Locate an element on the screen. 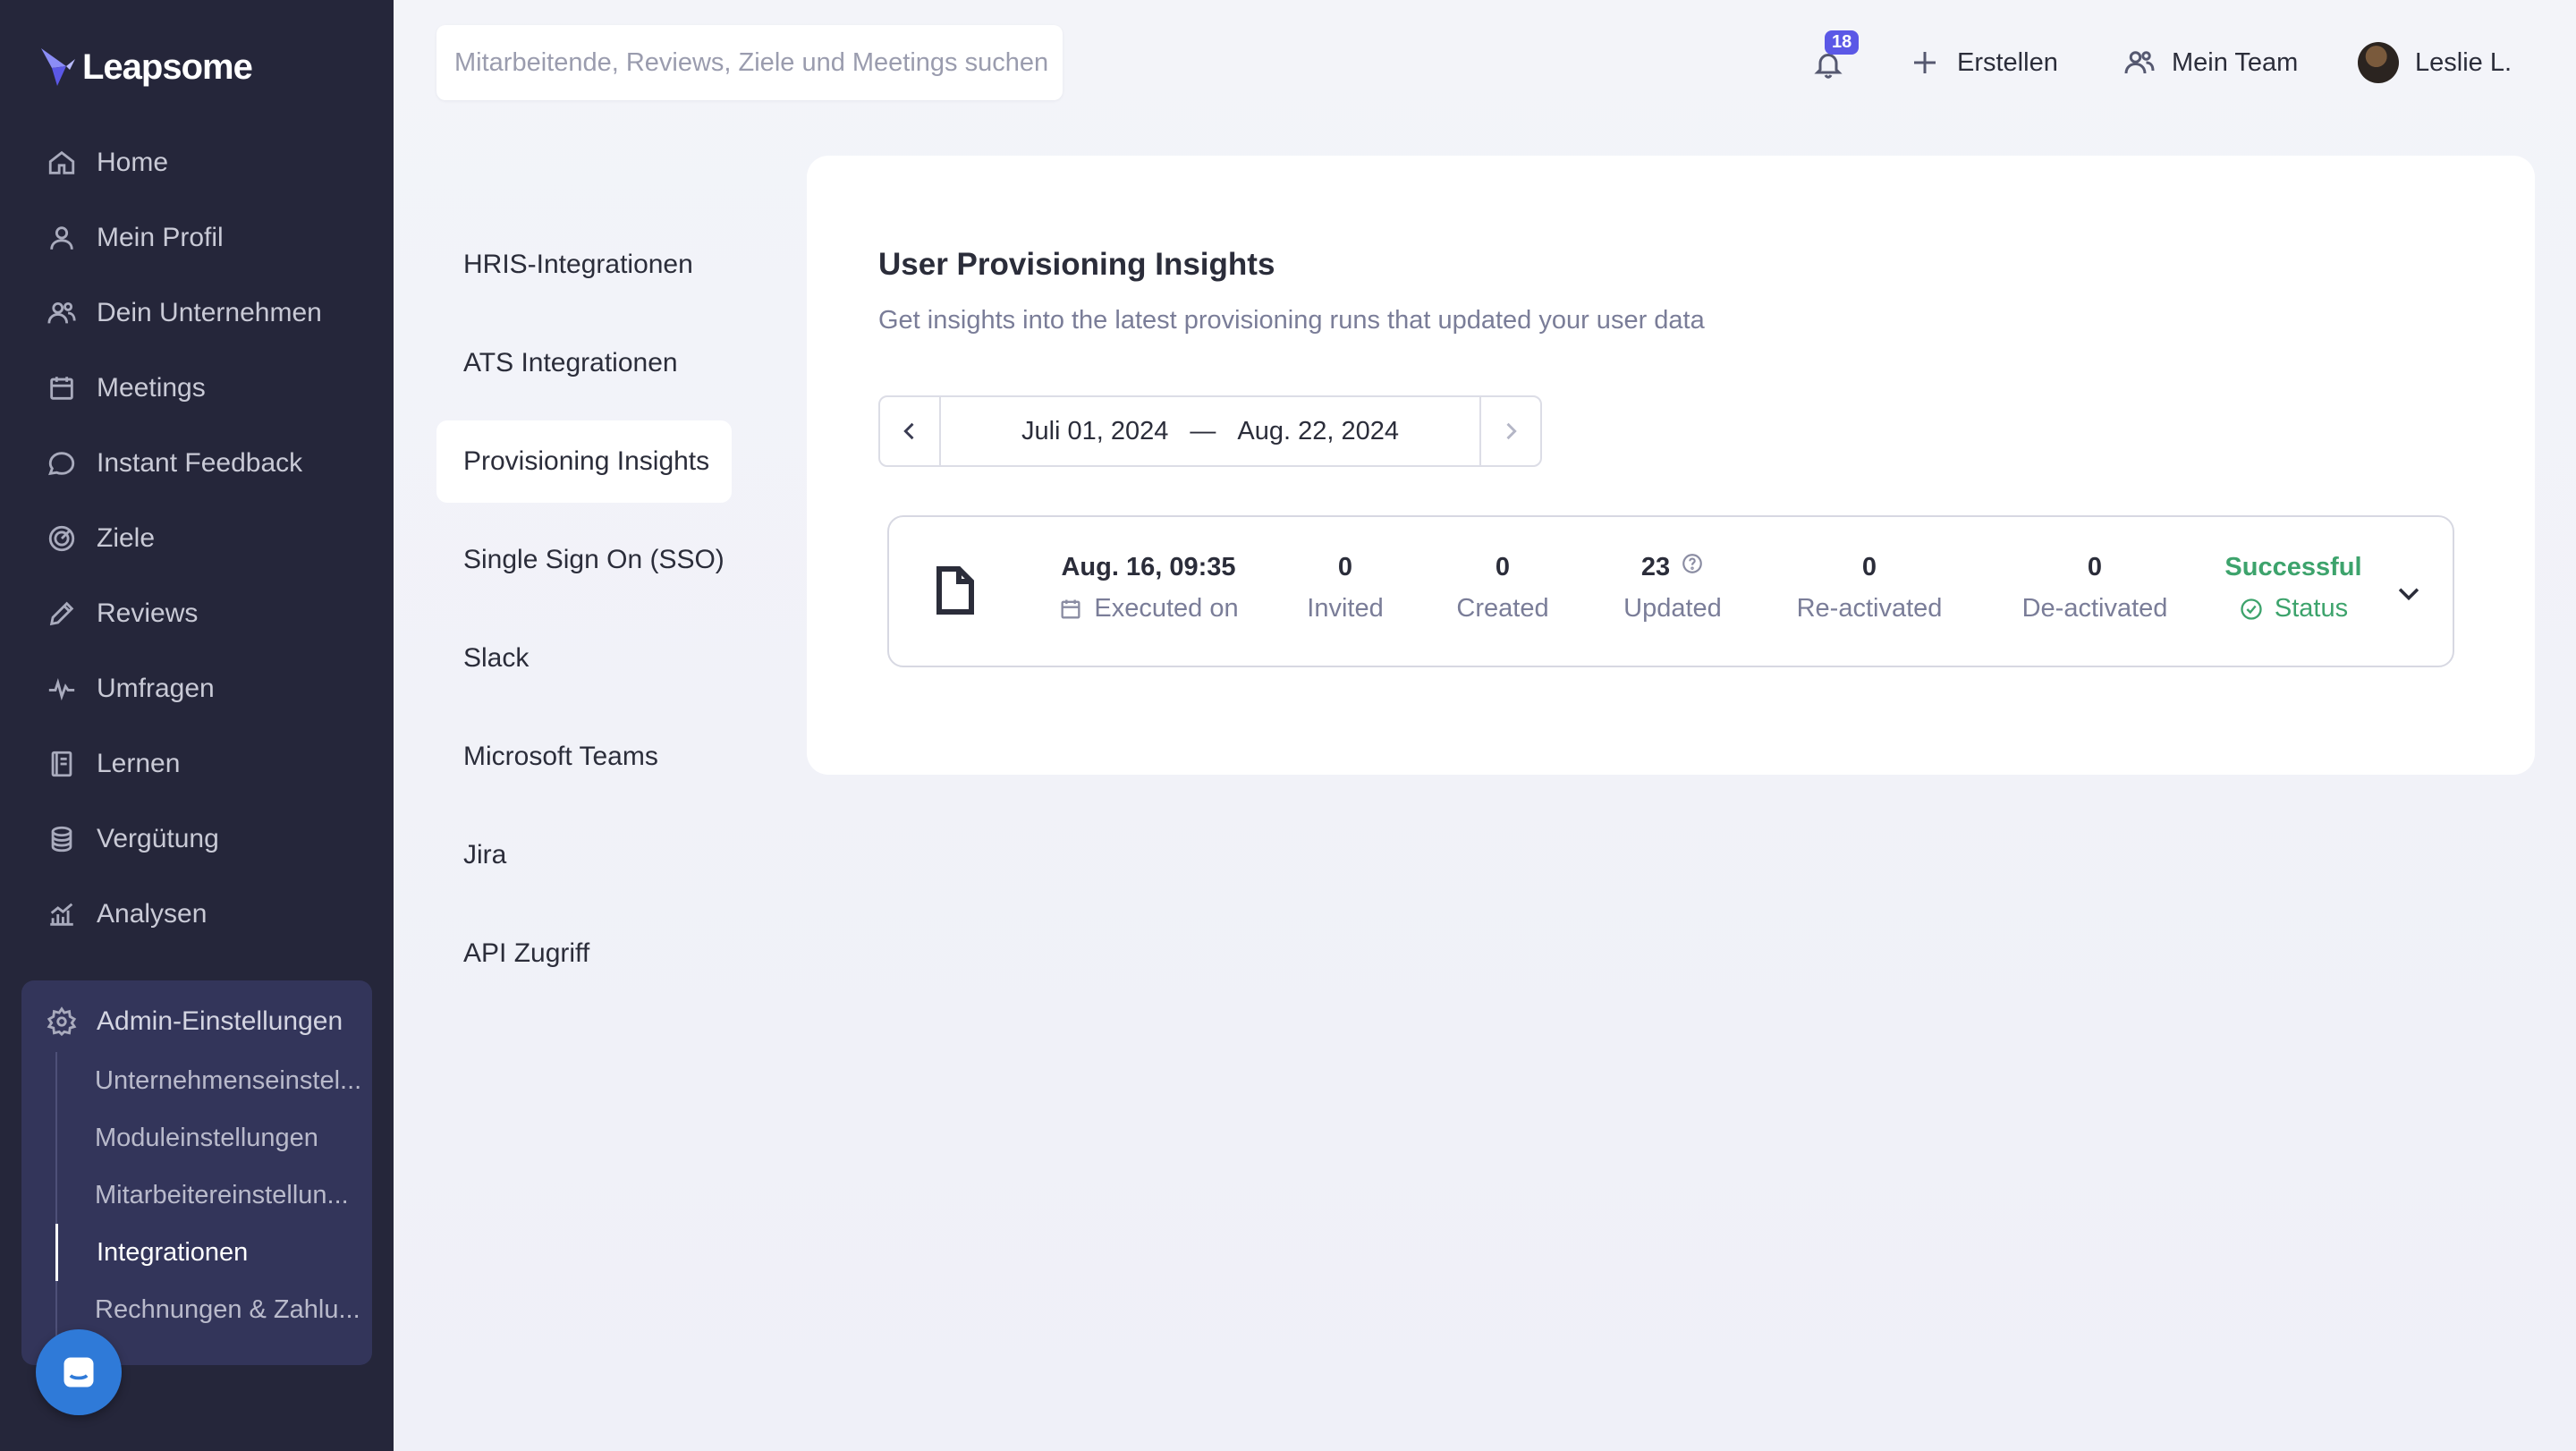  help-icon is located at coordinates (1692, 567).